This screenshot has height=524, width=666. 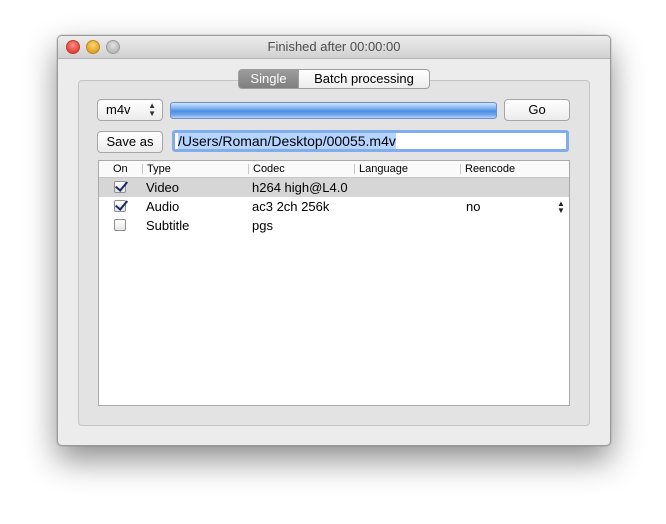 What do you see at coordinates (118, 109) in the screenshot?
I see `format-select-value: m4v` at bounding box center [118, 109].